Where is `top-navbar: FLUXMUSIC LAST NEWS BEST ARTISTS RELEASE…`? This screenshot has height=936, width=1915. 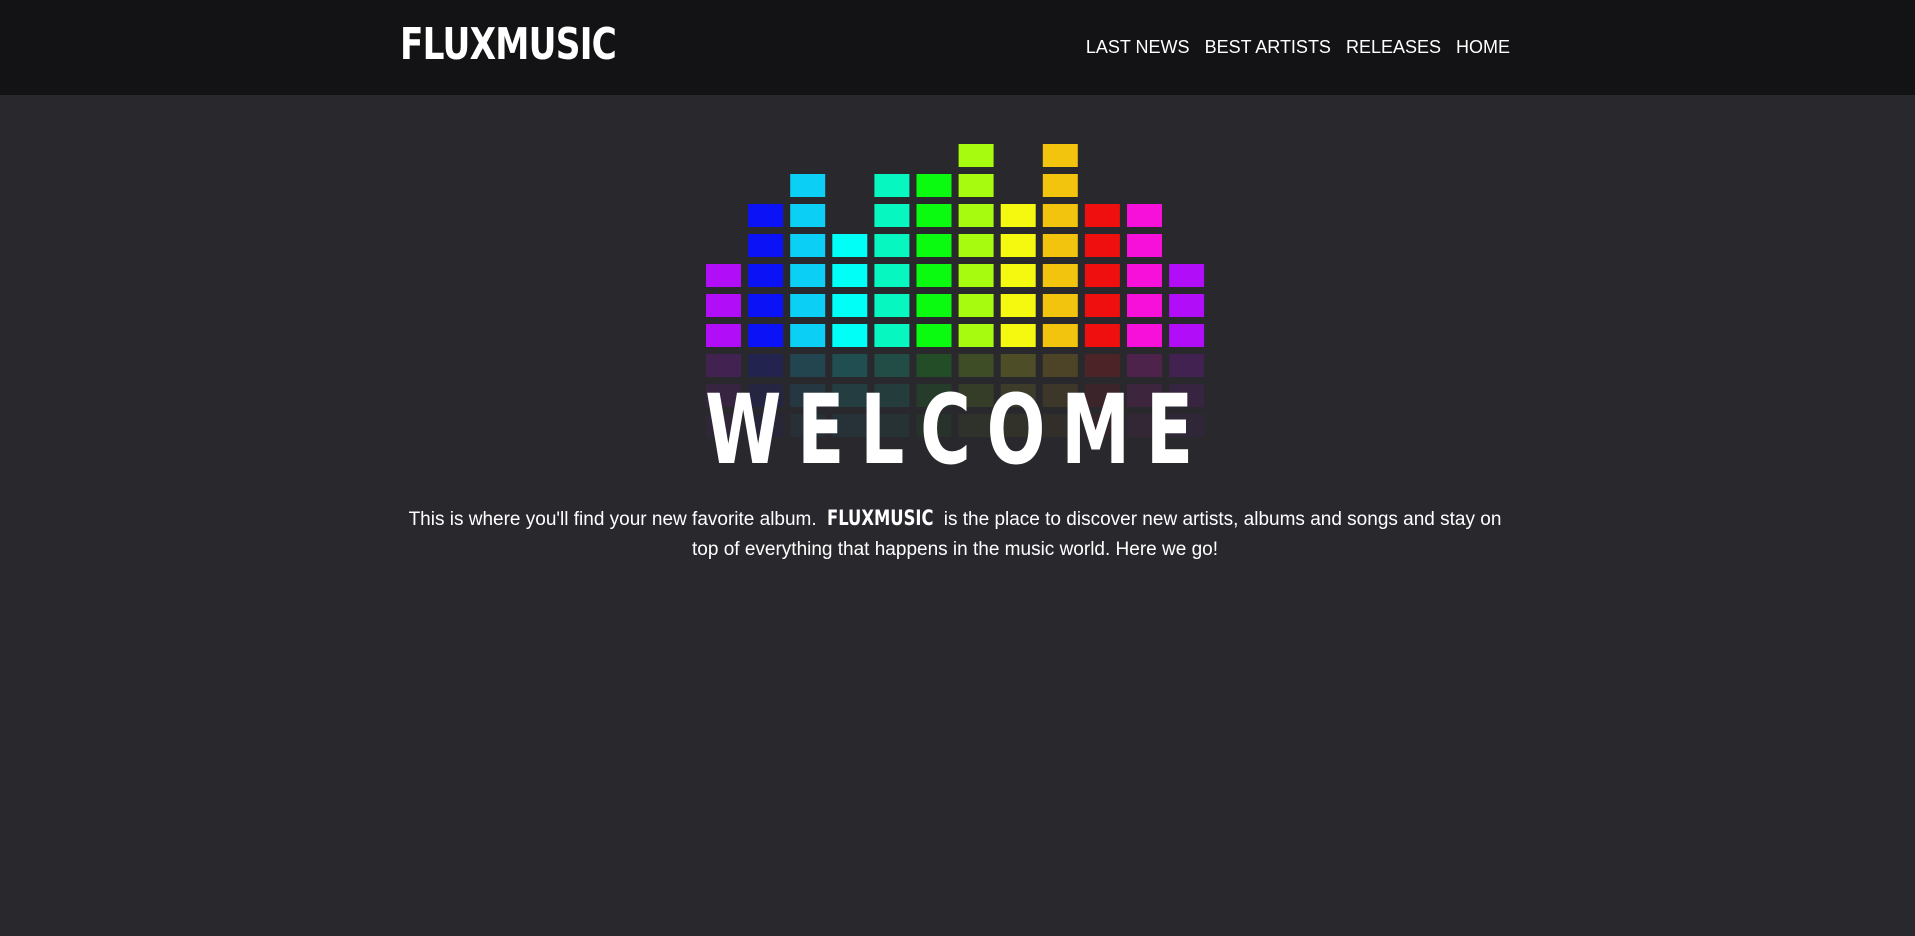
top-navbar: FLUXMUSIC LAST NEWS BEST ARTISTS RELEASE… is located at coordinates (957, 47).